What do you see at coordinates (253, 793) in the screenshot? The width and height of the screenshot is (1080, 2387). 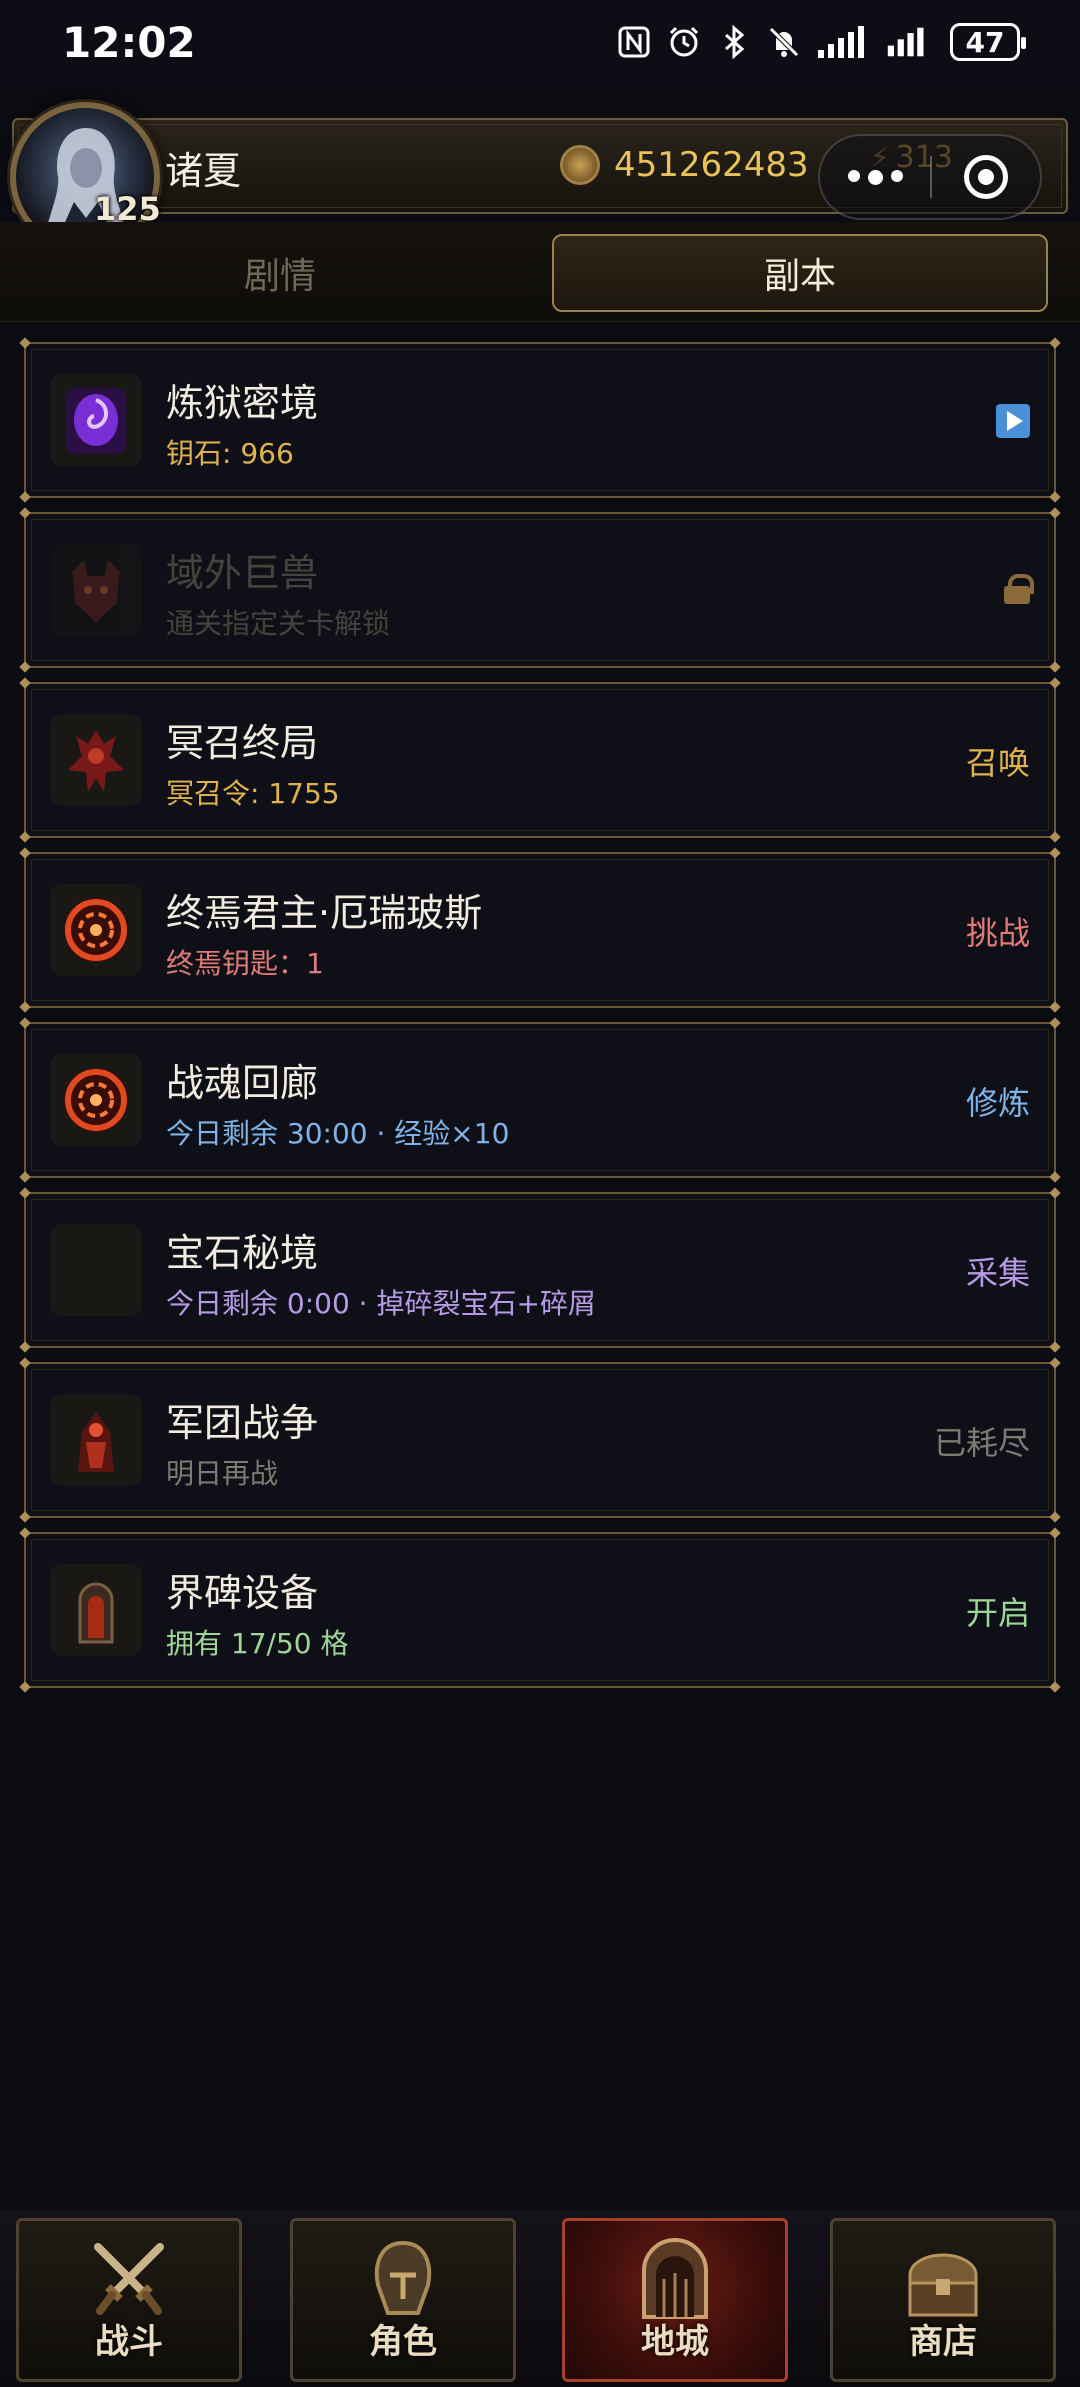 I see `dungeon-subtitle: 冥召令: 1755` at bounding box center [253, 793].